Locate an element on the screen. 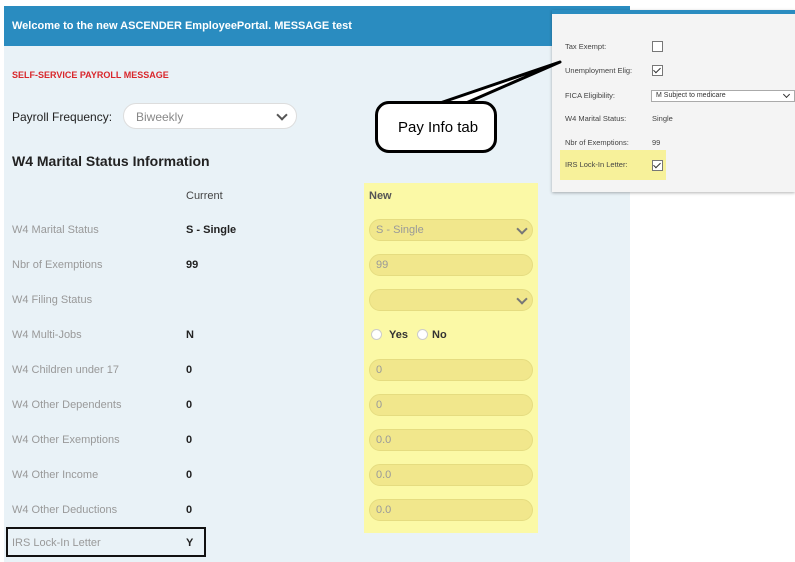 The width and height of the screenshot is (795, 562). pay-info-tab-callout: Pay Info tab is located at coordinates (436, 127).